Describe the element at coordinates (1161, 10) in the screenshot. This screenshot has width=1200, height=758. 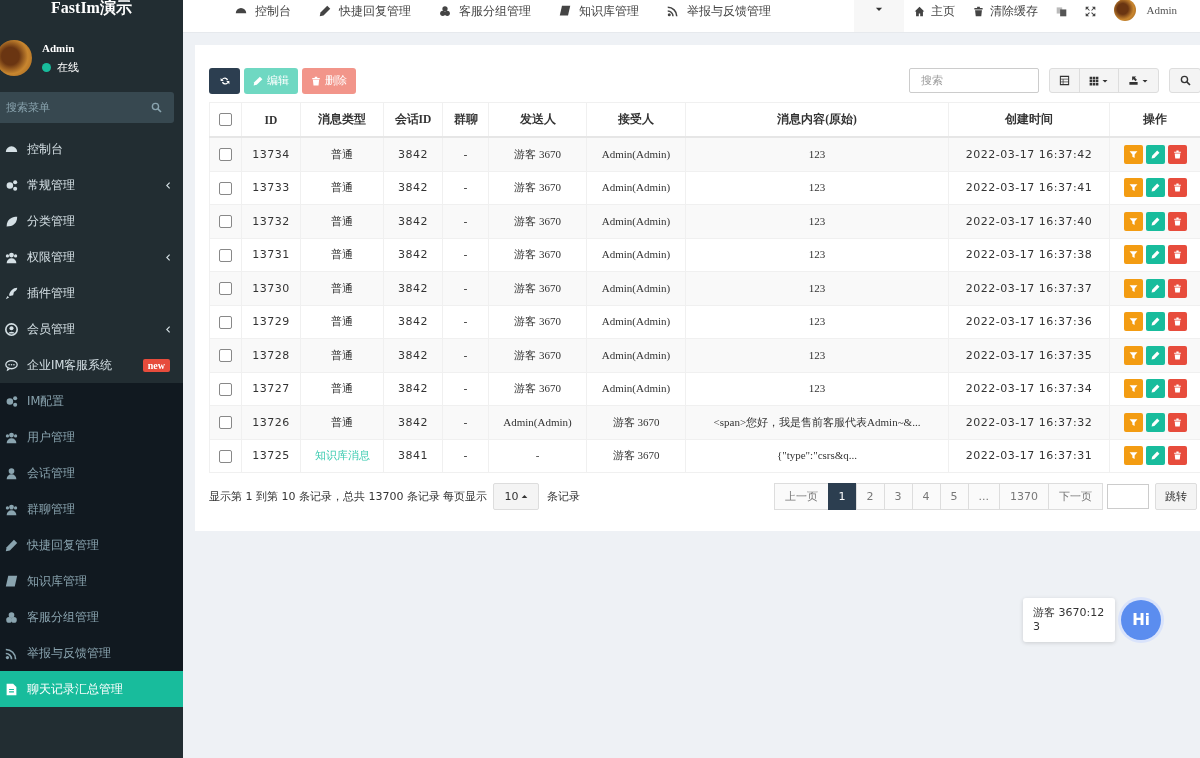
I see `user-menu: Admin` at that location.